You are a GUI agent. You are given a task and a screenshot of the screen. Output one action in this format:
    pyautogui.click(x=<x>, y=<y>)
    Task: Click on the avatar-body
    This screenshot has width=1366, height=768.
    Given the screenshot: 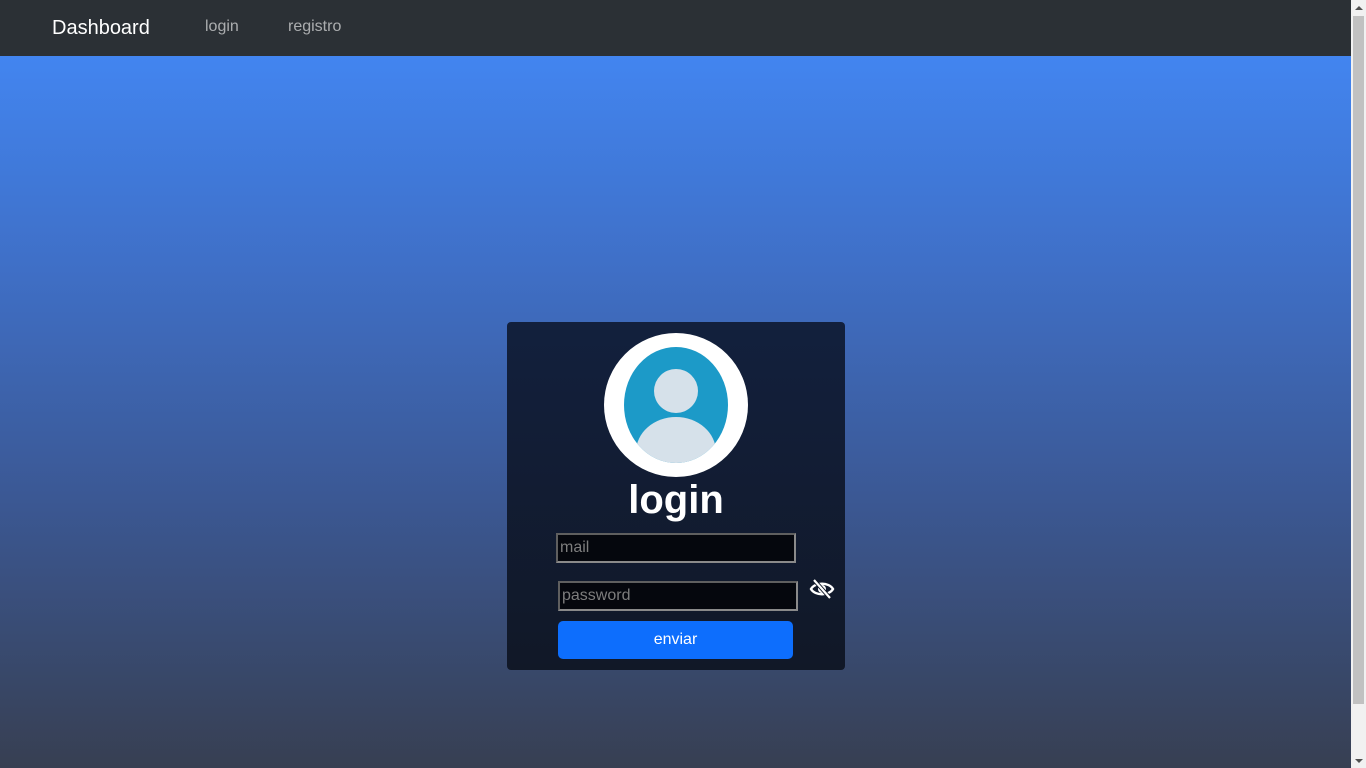 What is the action you would take?
    pyautogui.click(x=676, y=440)
    